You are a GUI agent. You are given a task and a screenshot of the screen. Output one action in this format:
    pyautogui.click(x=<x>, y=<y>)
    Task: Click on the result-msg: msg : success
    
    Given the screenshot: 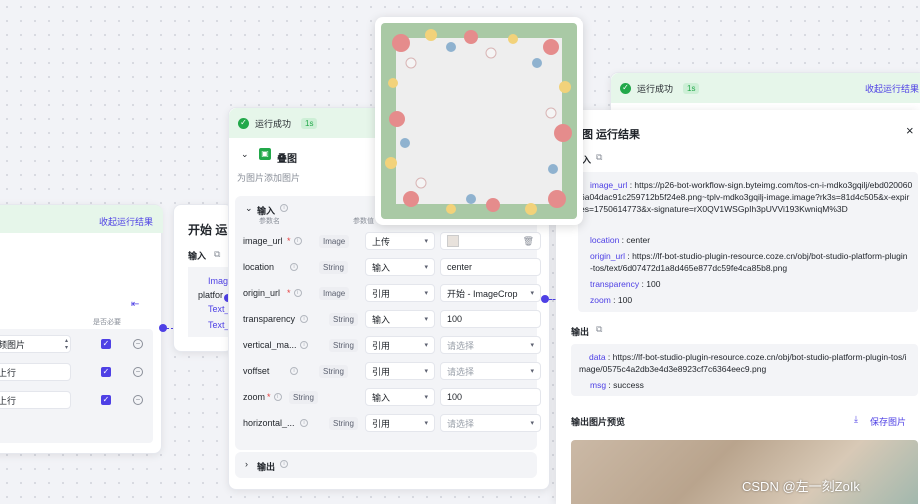 What is the action you would take?
    pyautogui.click(x=617, y=385)
    